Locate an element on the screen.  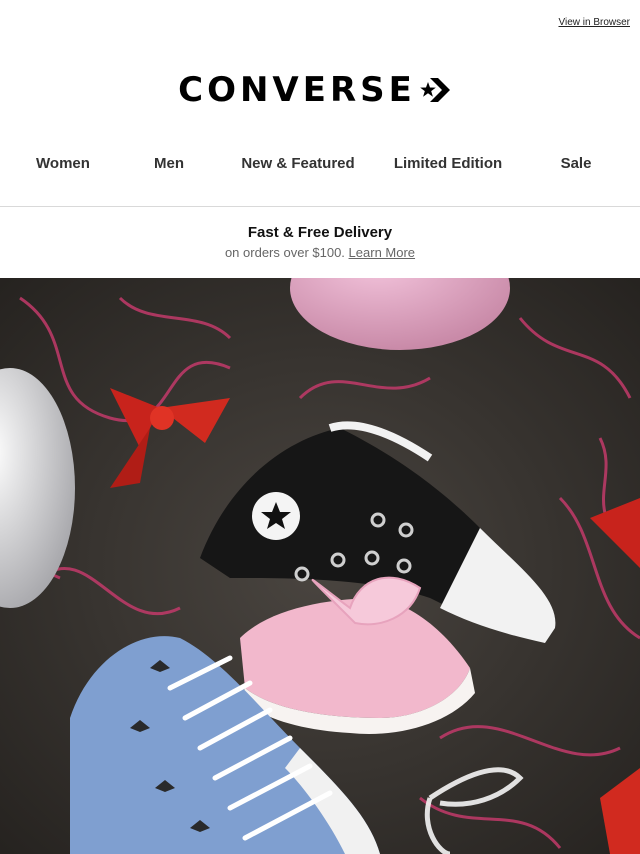
brand-logo: CONVERSE is located at coordinates (320, 90).